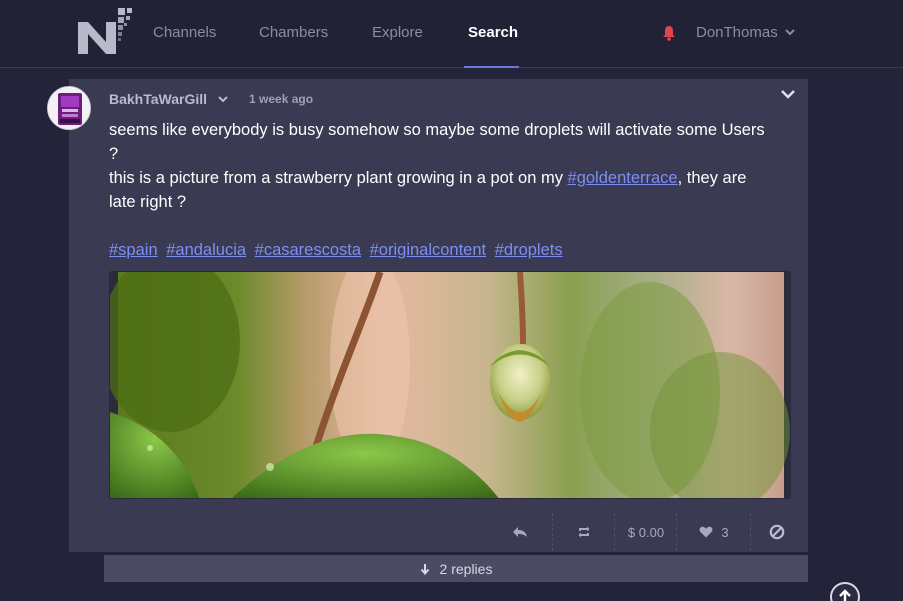 This screenshot has height=601, width=903. I want to click on post-actions: $ 0.00 3, so click(646, 532).